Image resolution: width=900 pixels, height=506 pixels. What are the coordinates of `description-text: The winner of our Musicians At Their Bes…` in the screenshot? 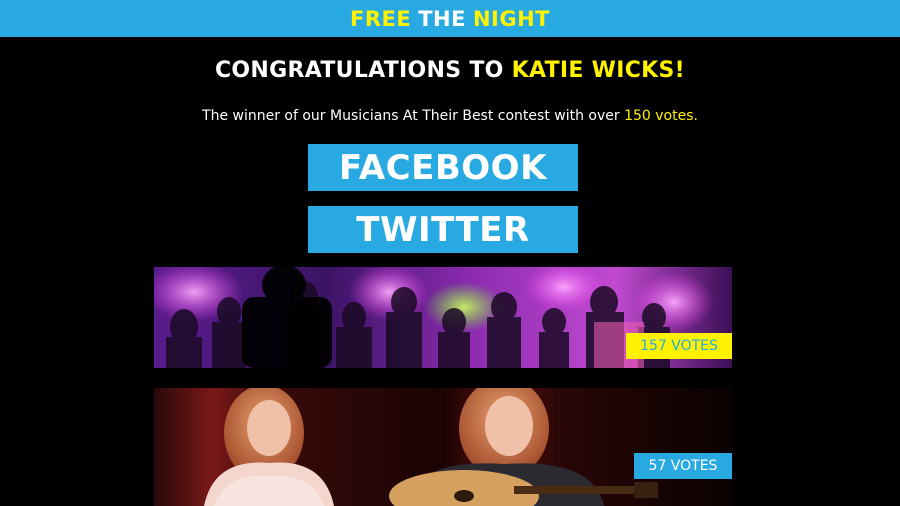 It's located at (413, 116).